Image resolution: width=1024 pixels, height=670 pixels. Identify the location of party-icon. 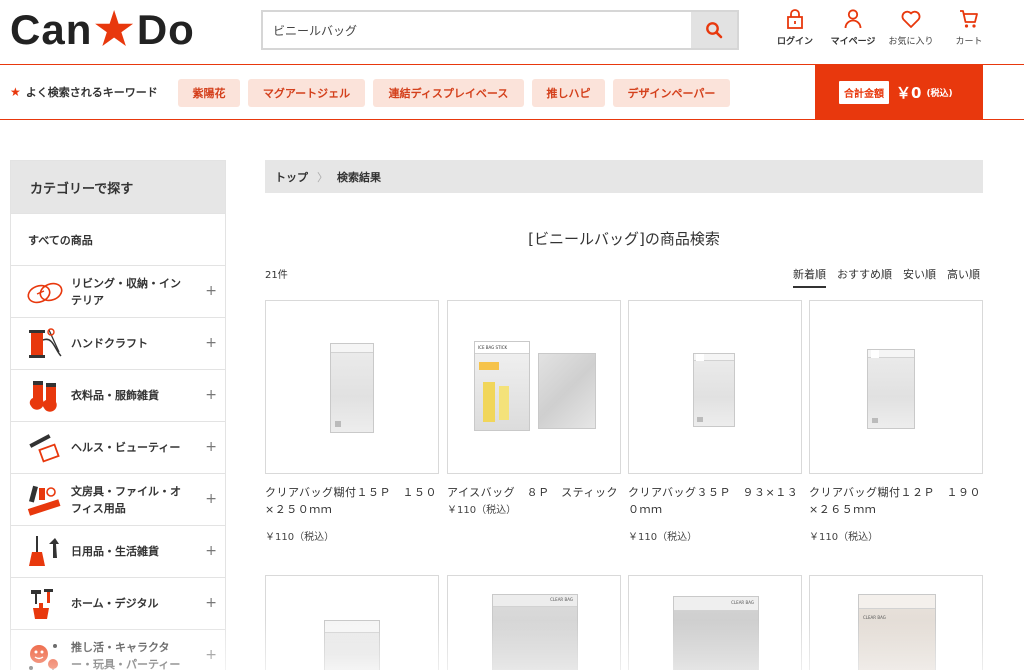
(43, 656).